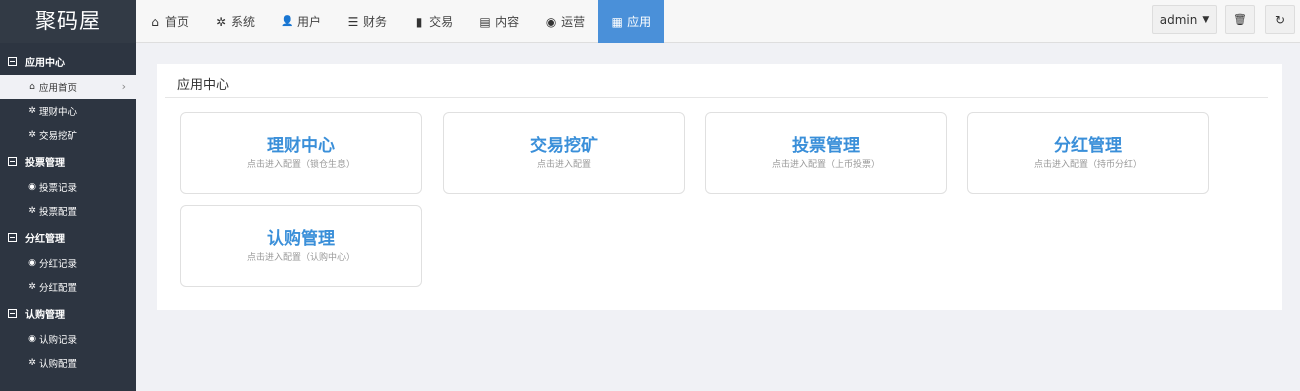  What do you see at coordinates (563, 165) in the screenshot?
I see `card-subtitle: 点击进入配置` at bounding box center [563, 165].